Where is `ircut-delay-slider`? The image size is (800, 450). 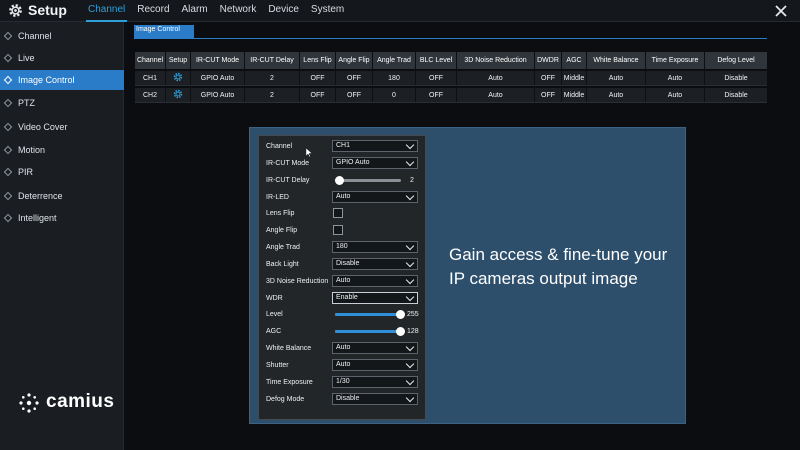 ircut-delay-slider is located at coordinates (368, 180).